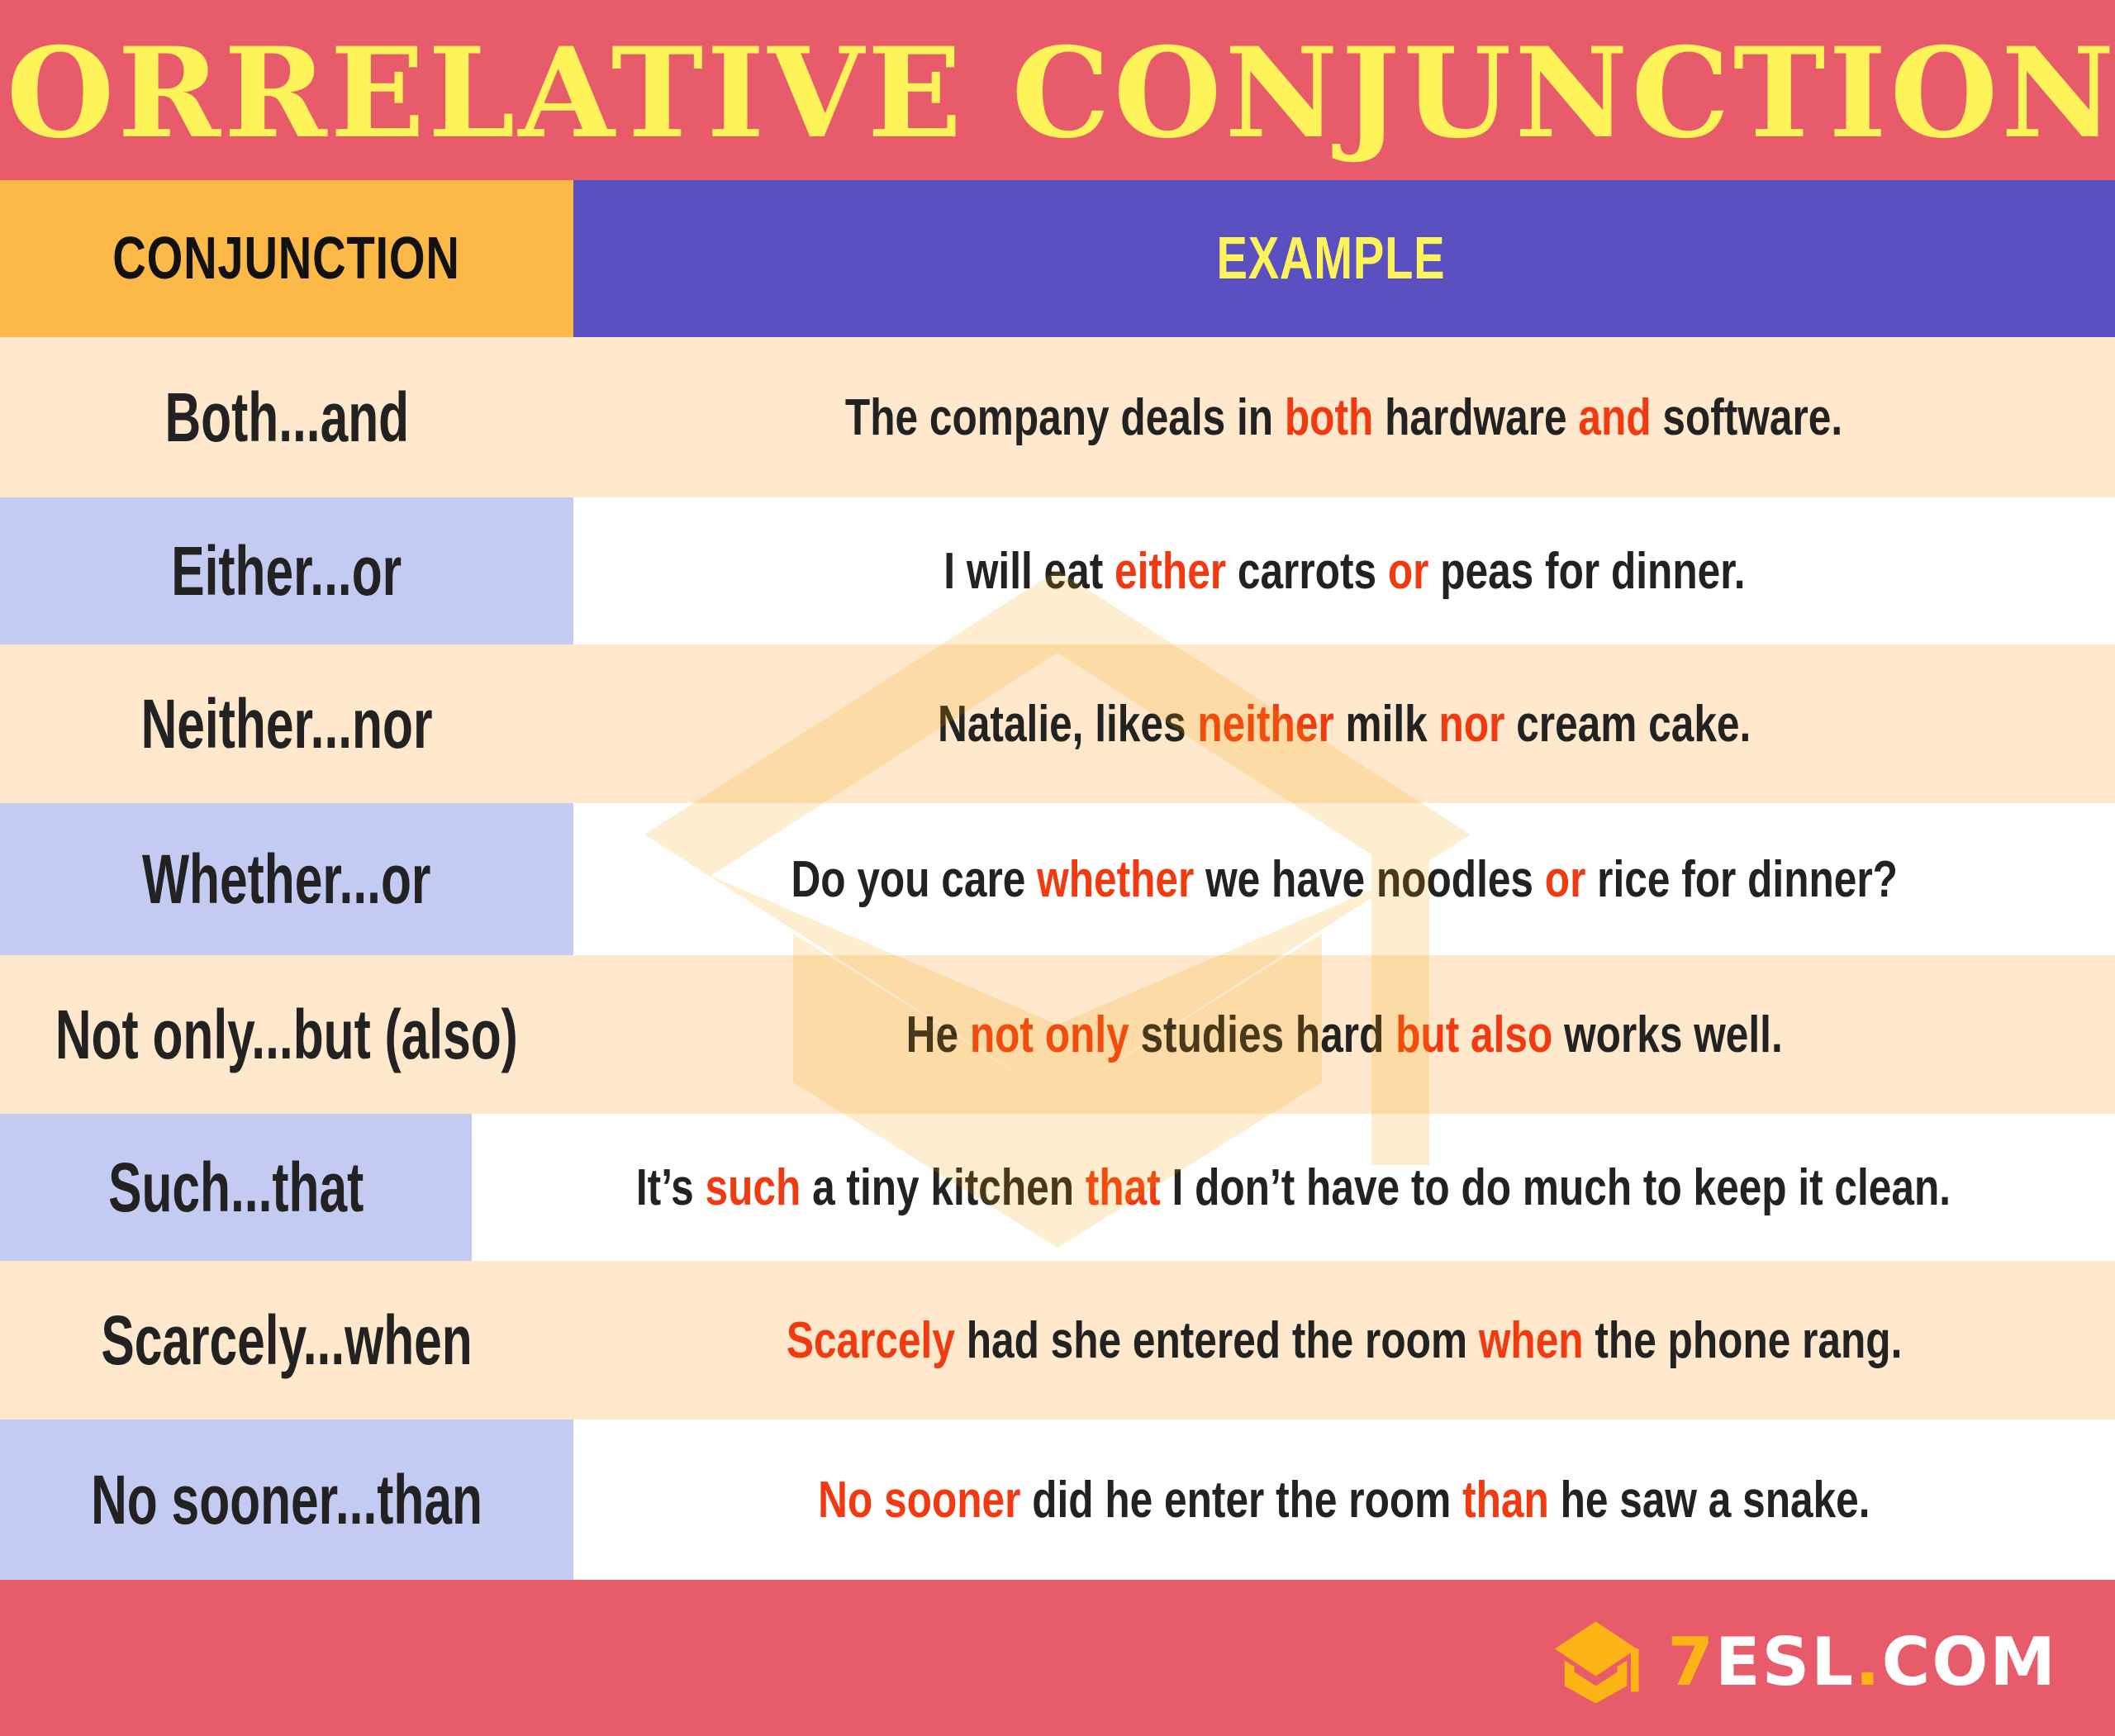 The height and width of the screenshot is (1736, 2115). Describe the element at coordinates (1057, 94) in the screenshot. I see `page-title: CORRELATIVE CONJUNCTIONS` at that location.